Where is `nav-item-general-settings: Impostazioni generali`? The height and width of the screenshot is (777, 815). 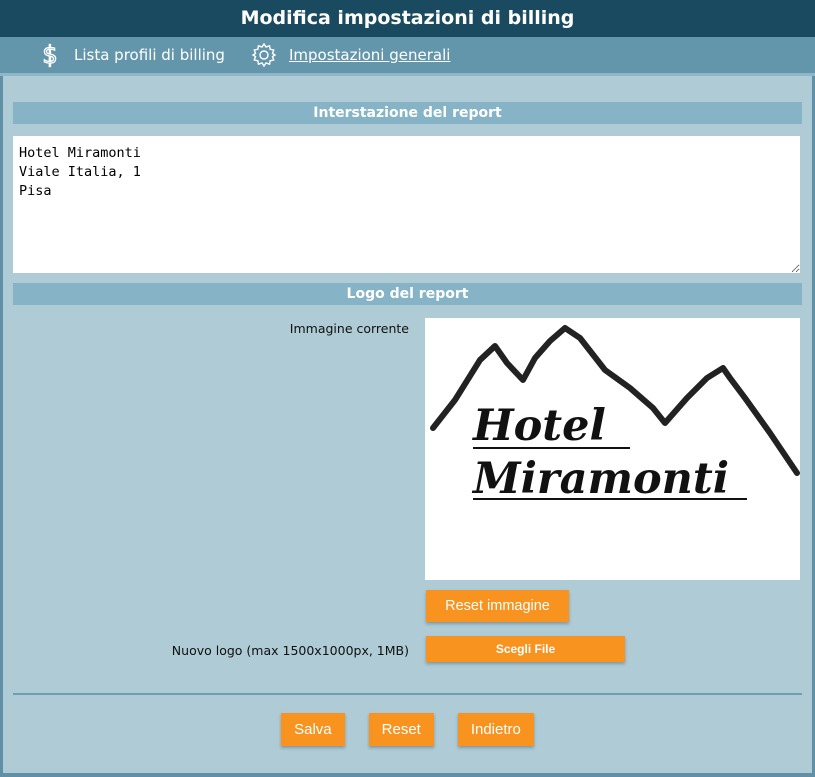 nav-item-general-settings: Impostazioni generali is located at coordinates (350, 55).